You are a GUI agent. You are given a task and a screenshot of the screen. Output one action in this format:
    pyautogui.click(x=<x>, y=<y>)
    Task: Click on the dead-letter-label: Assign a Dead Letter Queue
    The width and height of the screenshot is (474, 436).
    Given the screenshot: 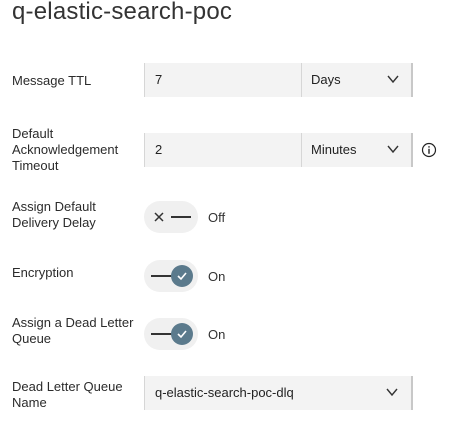 What is the action you would take?
    pyautogui.click(x=73, y=330)
    